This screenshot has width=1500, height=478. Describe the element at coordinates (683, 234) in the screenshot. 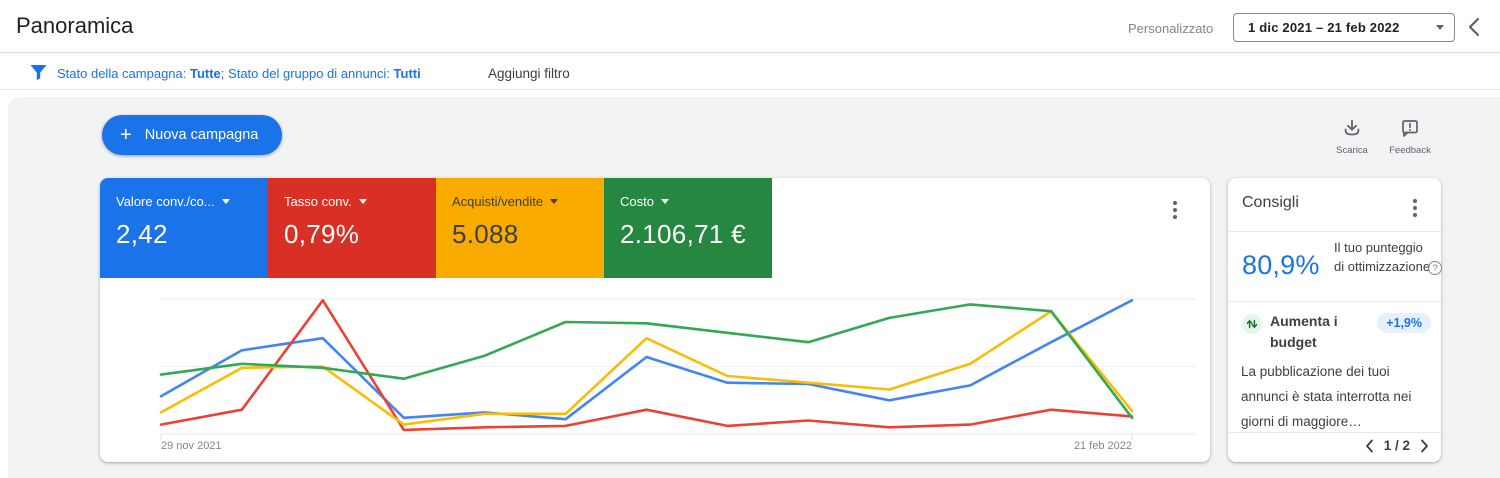

I see `metric-value: 2.106,71 €` at that location.